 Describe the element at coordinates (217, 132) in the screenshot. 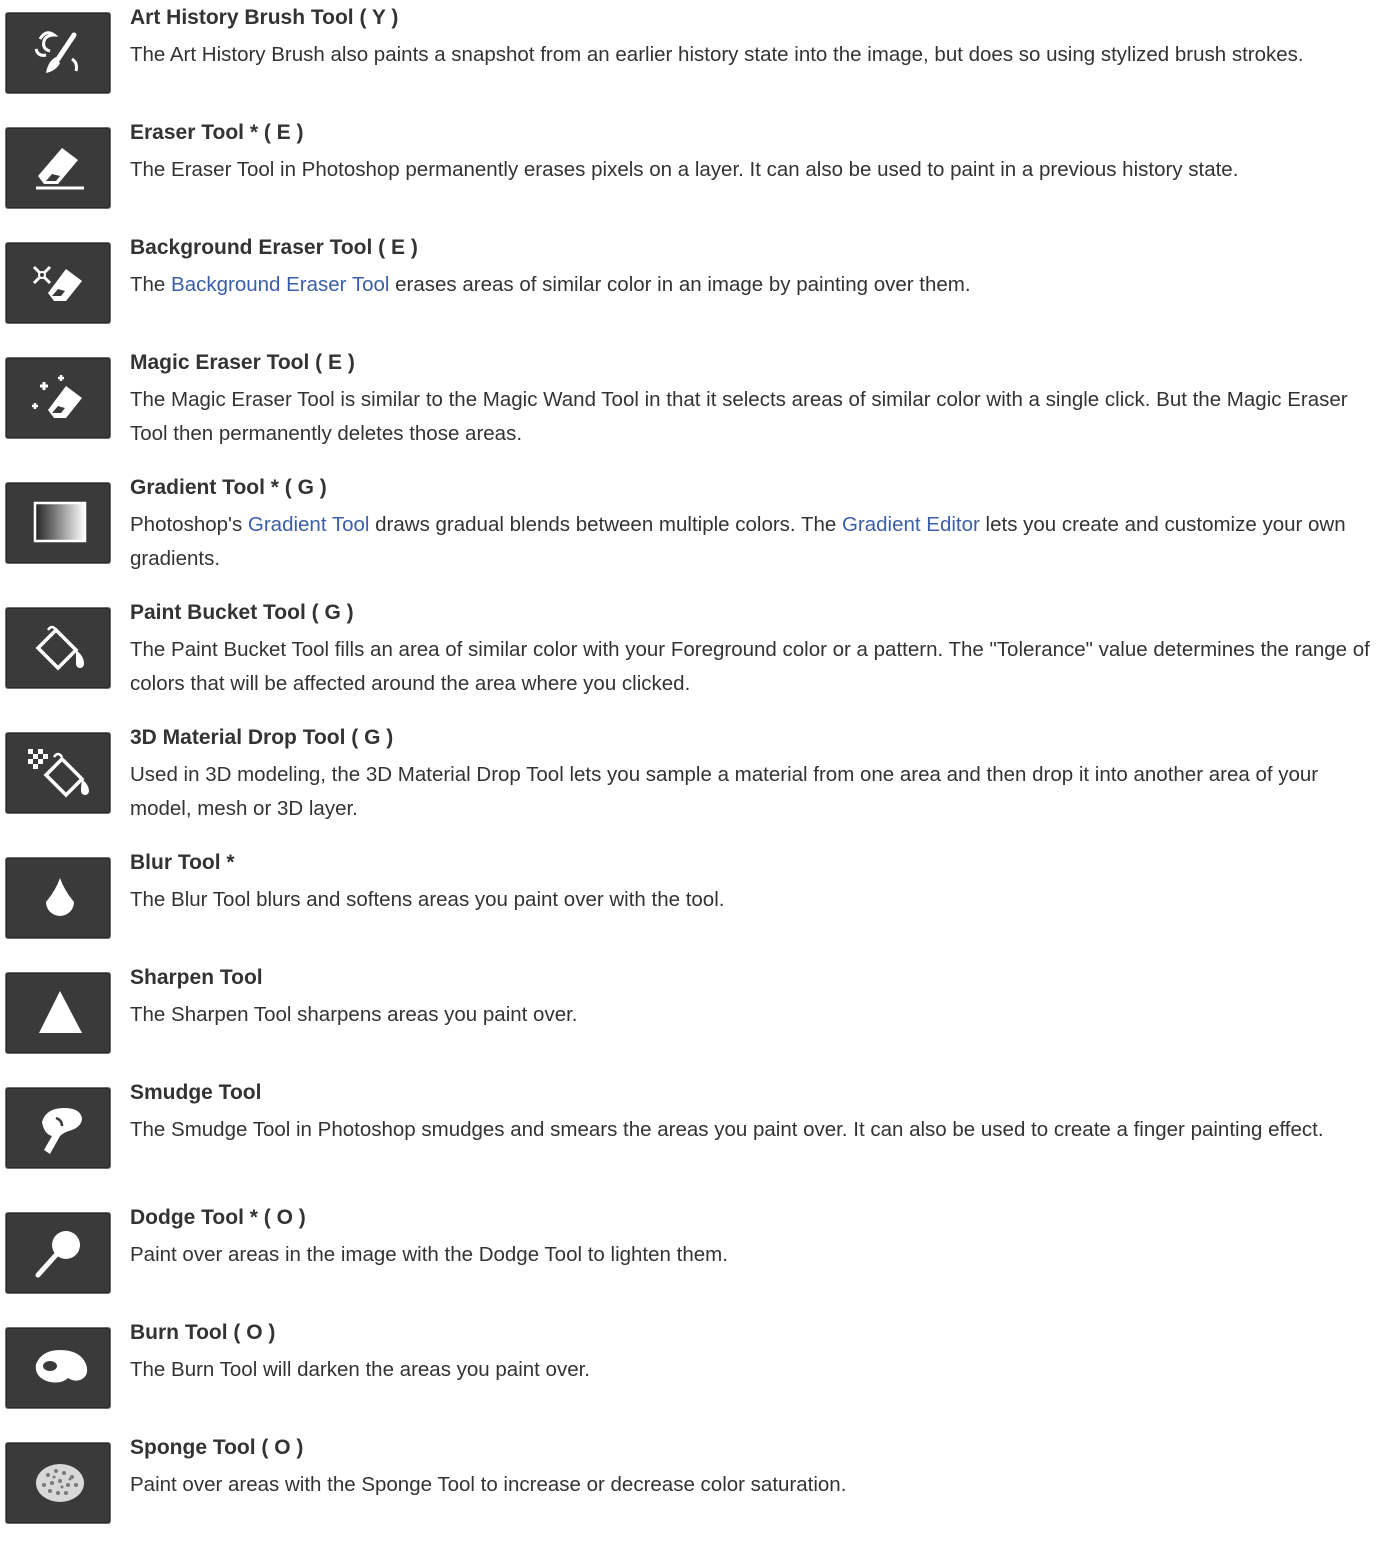

I see `tool-title: Eraser Tool * ( E )` at that location.